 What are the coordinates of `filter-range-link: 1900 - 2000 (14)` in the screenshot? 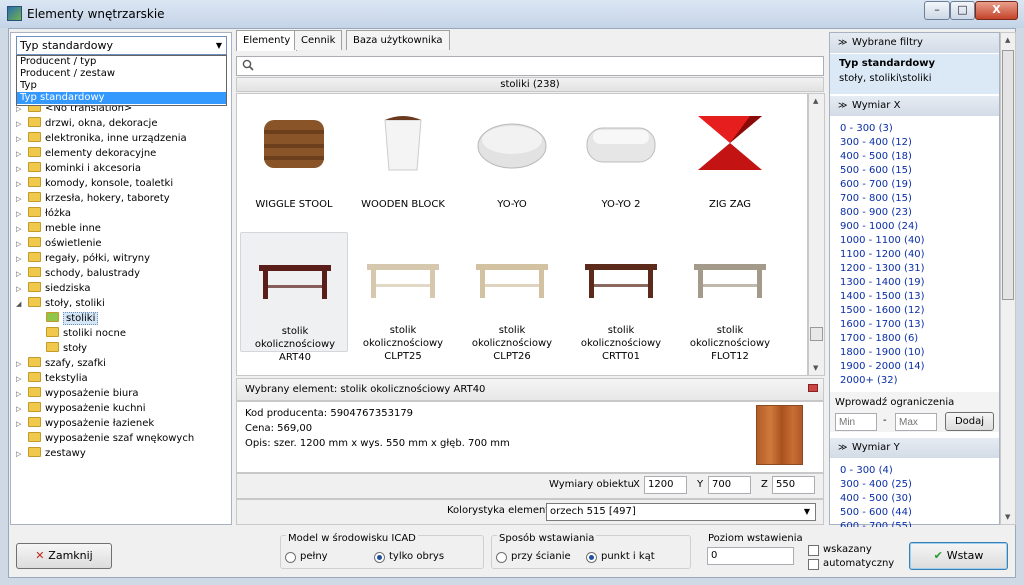 It's located at (882, 367).